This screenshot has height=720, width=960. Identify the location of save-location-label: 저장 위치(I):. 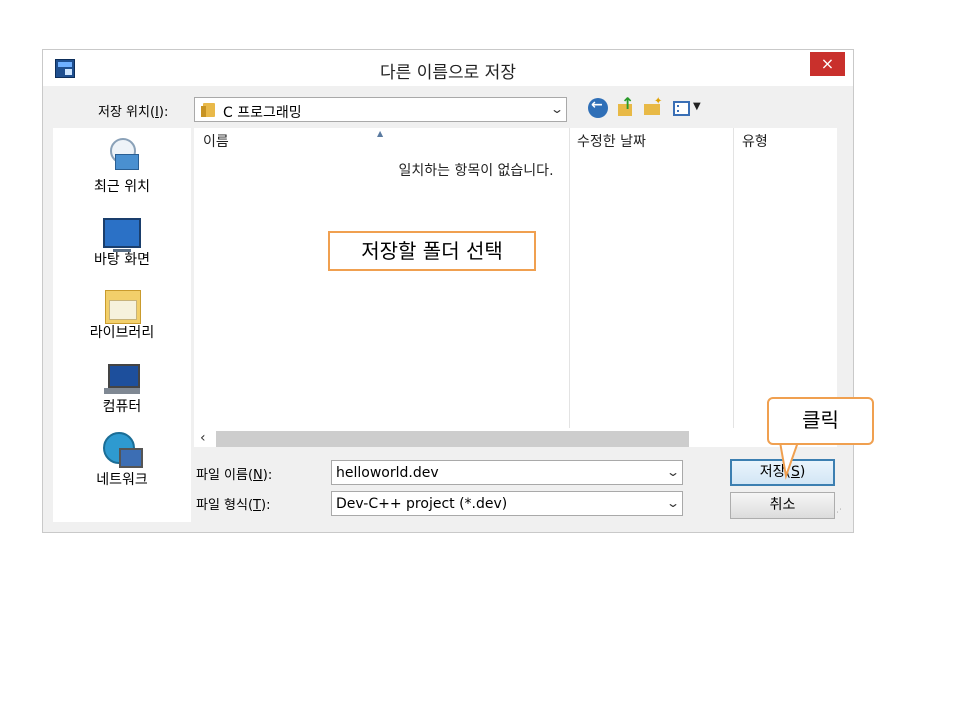
(133, 112).